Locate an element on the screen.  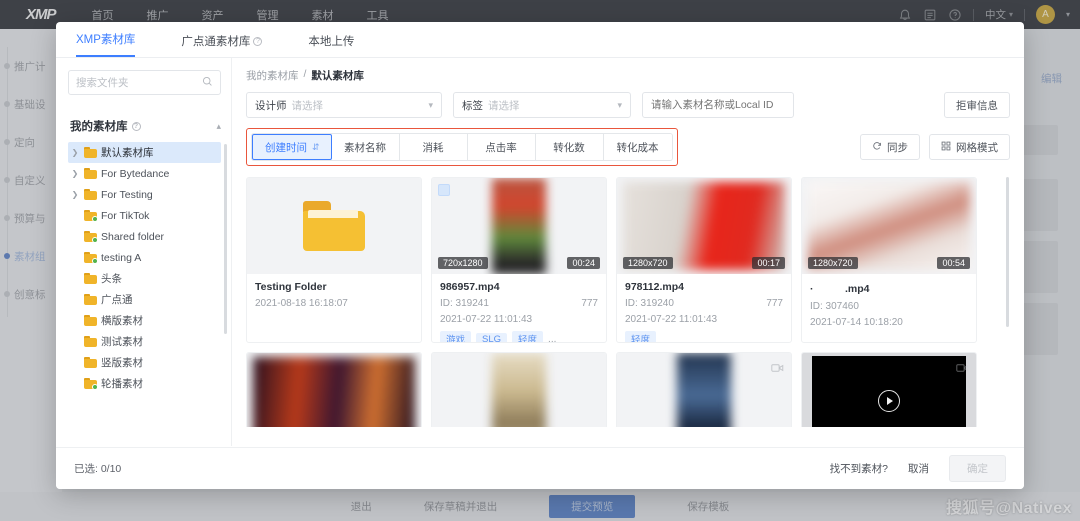
folder-item-toutiao: ❯ 头条 is located at coordinates (144, 278).